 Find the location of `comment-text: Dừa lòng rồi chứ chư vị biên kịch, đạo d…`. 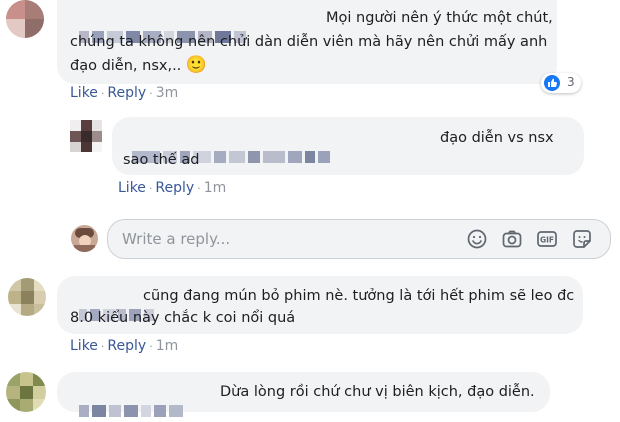

comment-text: Dừa lòng rồi chứ chư vị biên kịch, đạo d… is located at coordinates (377, 392).